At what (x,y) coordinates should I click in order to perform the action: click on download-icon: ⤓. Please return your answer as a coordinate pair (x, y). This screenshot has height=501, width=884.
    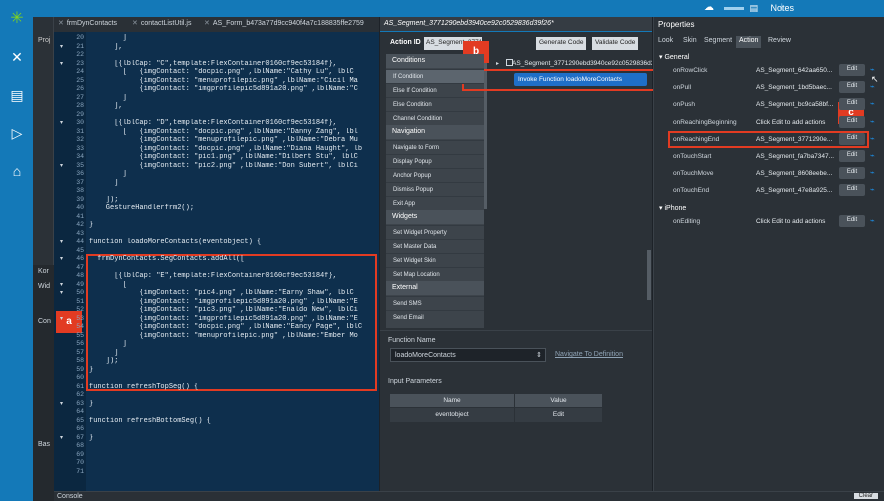
    Looking at the image, I should click on (782, 7).